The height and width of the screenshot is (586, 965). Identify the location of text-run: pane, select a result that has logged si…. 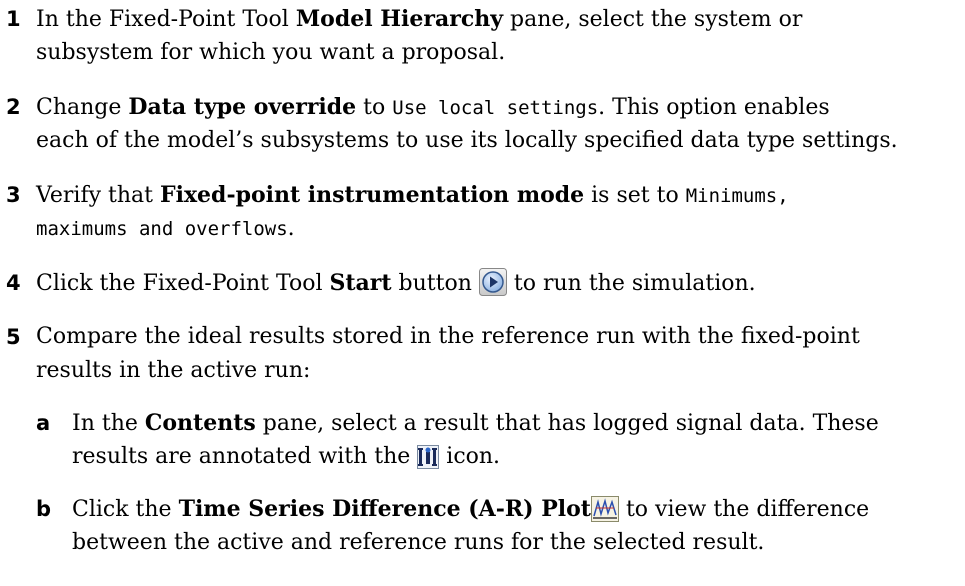
(567, 423).